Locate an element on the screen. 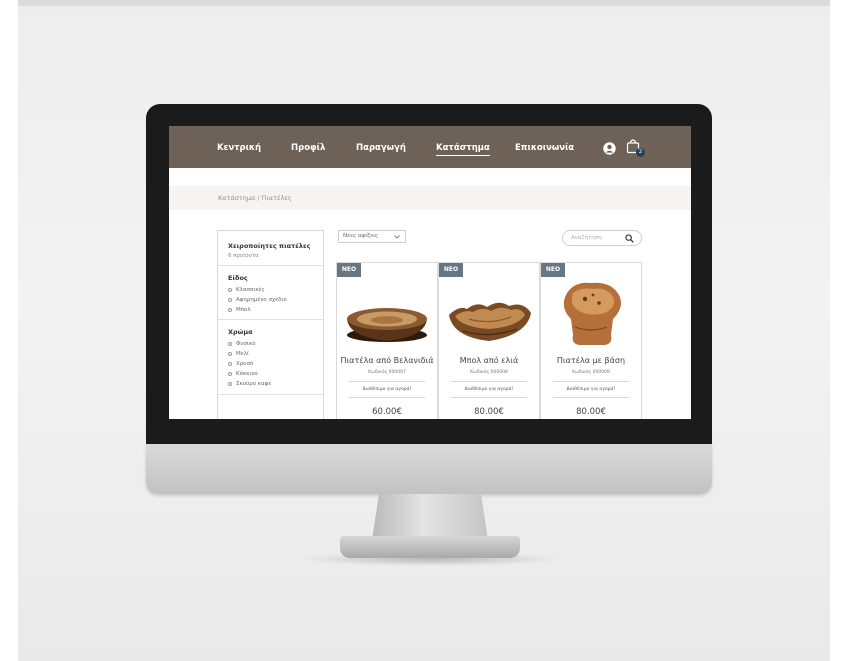 The image size is (843, 661). option-label: Σκούρο καφέ is located at coordinates (254, 384).